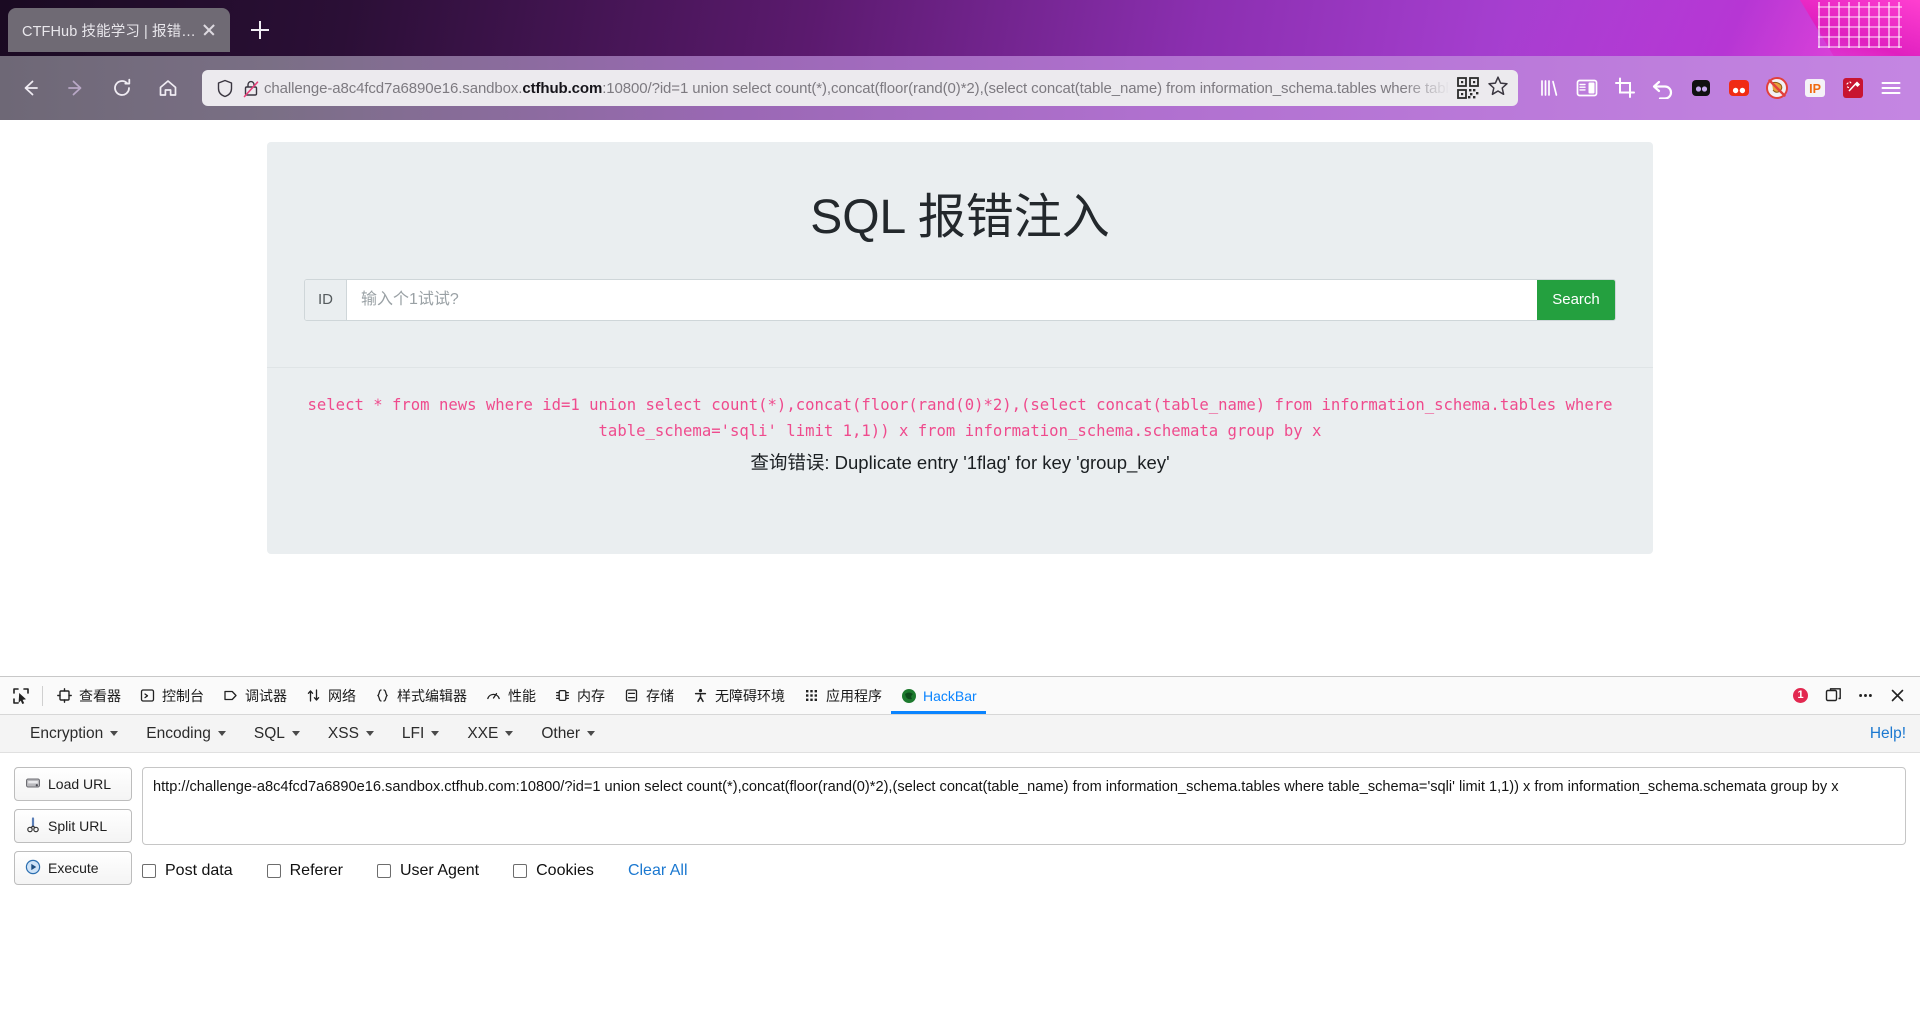 This screenshot has width=1920, height=1011. What do you see at coordinates (42, 695) in the screenshot?
I see `toolbar-divider` at bounding box center [42, 695].